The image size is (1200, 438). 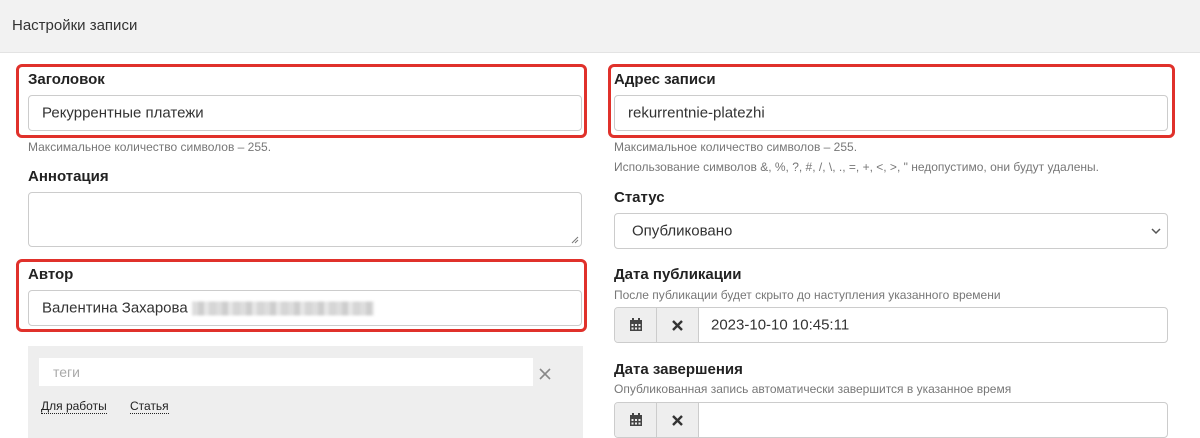 I want to click on annotation-textarea, so click(x=305, y=219).